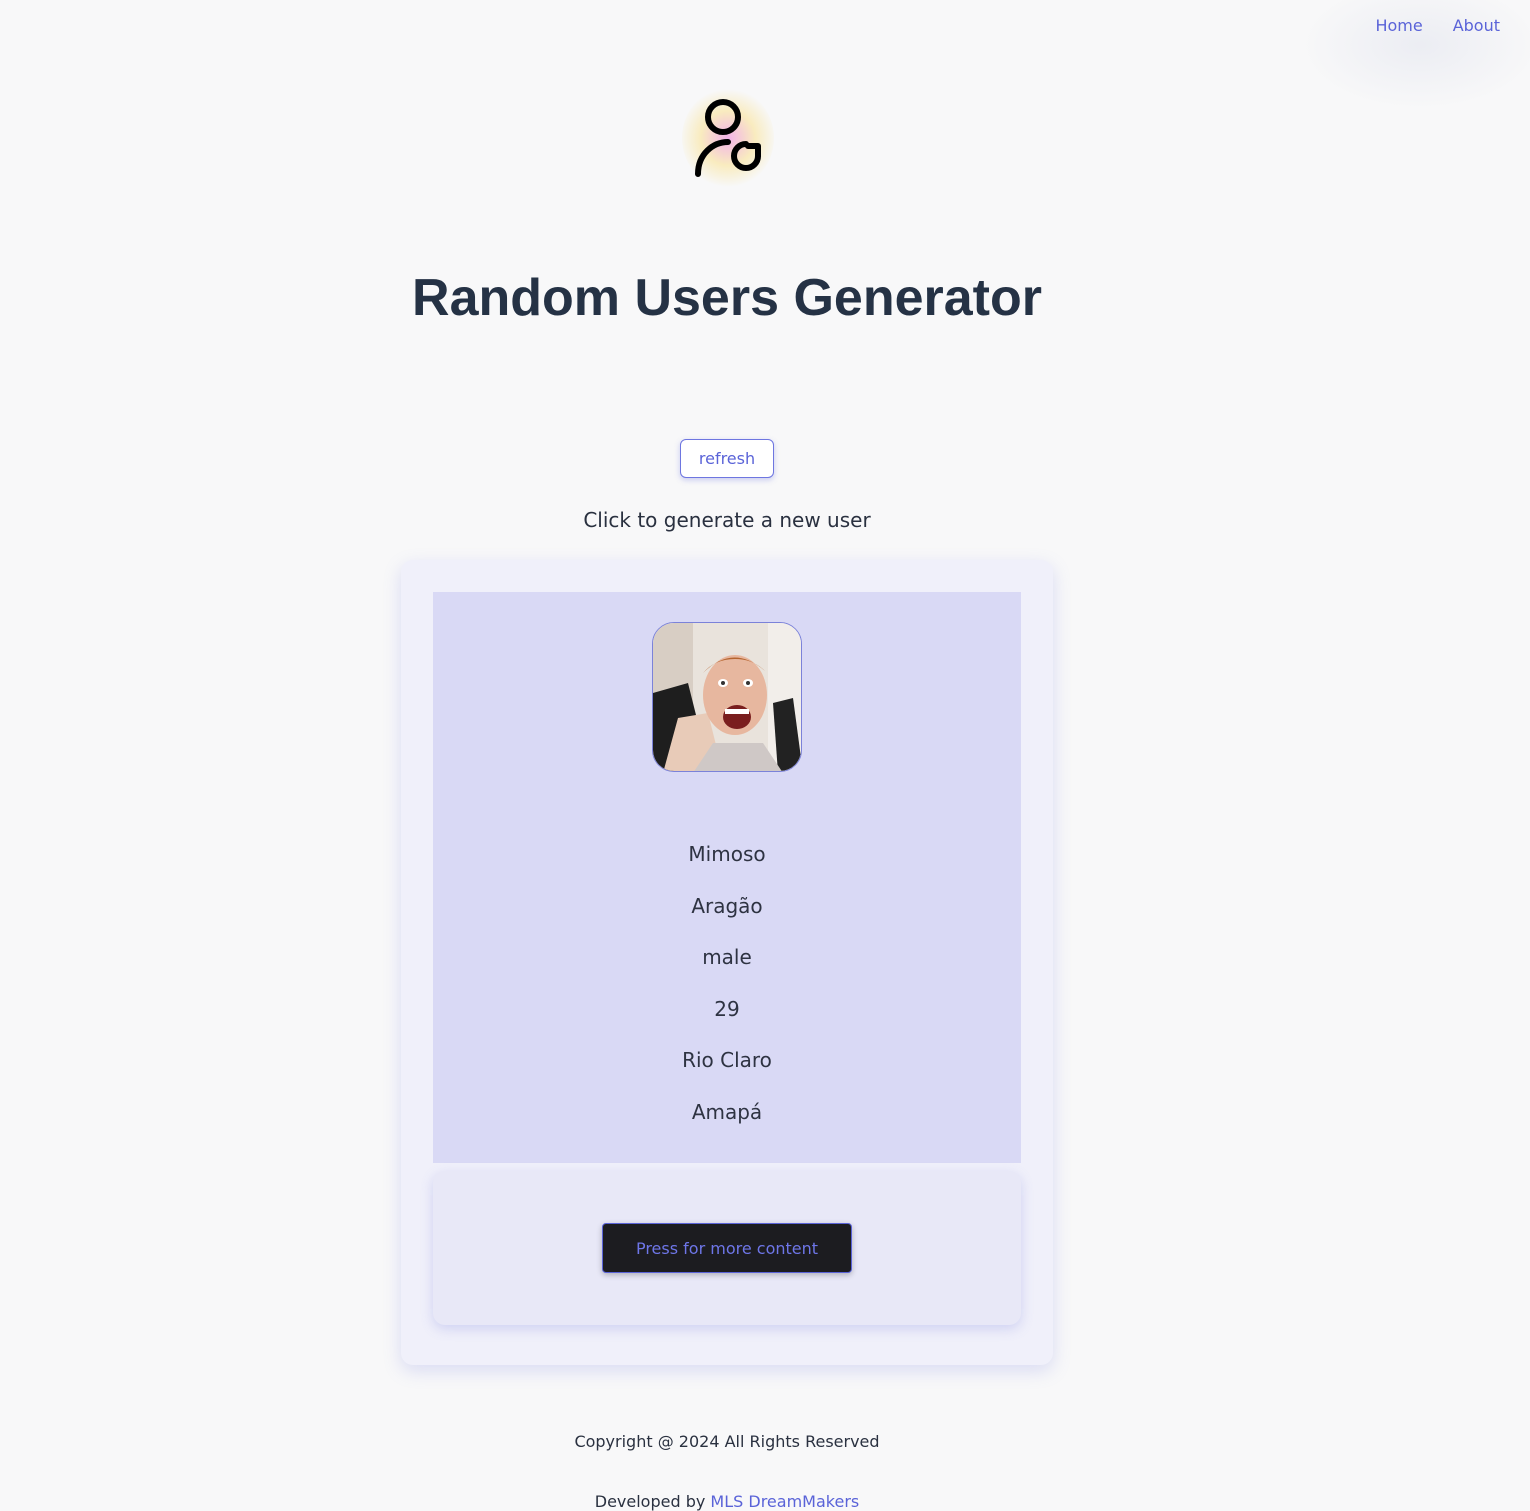 The height and width of the screenshot is (1511, 1530). I want to click on user-card-footer: Press for more content, so click(727, 1248).